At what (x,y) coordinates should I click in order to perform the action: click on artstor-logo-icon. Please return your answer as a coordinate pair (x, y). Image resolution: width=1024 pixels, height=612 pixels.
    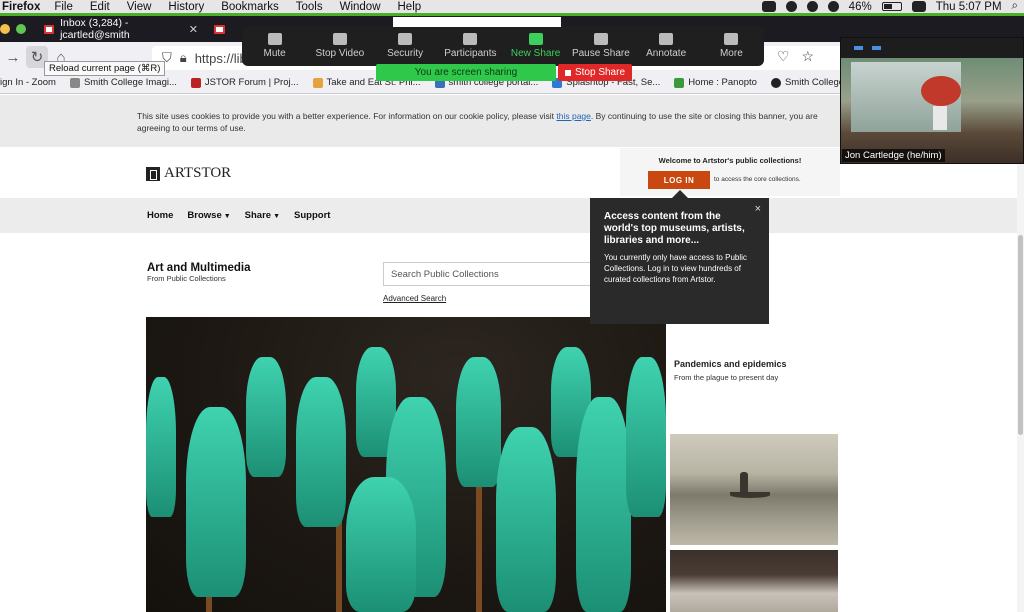
    Looking at the image, I should click on (153, 173).